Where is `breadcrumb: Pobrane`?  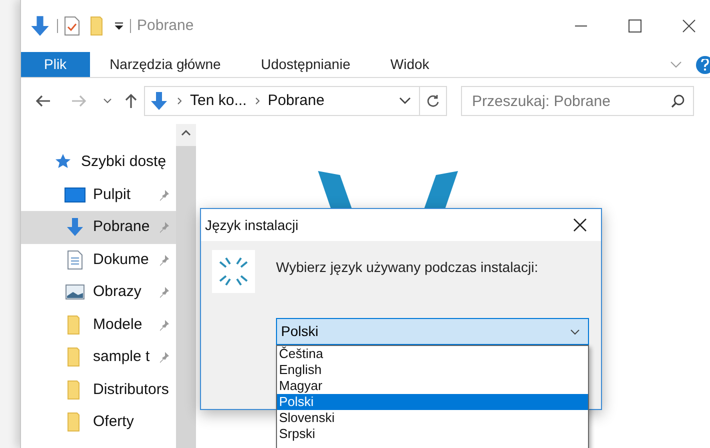 breadcrumb: Pobrane is located at coordinates (296, 101).